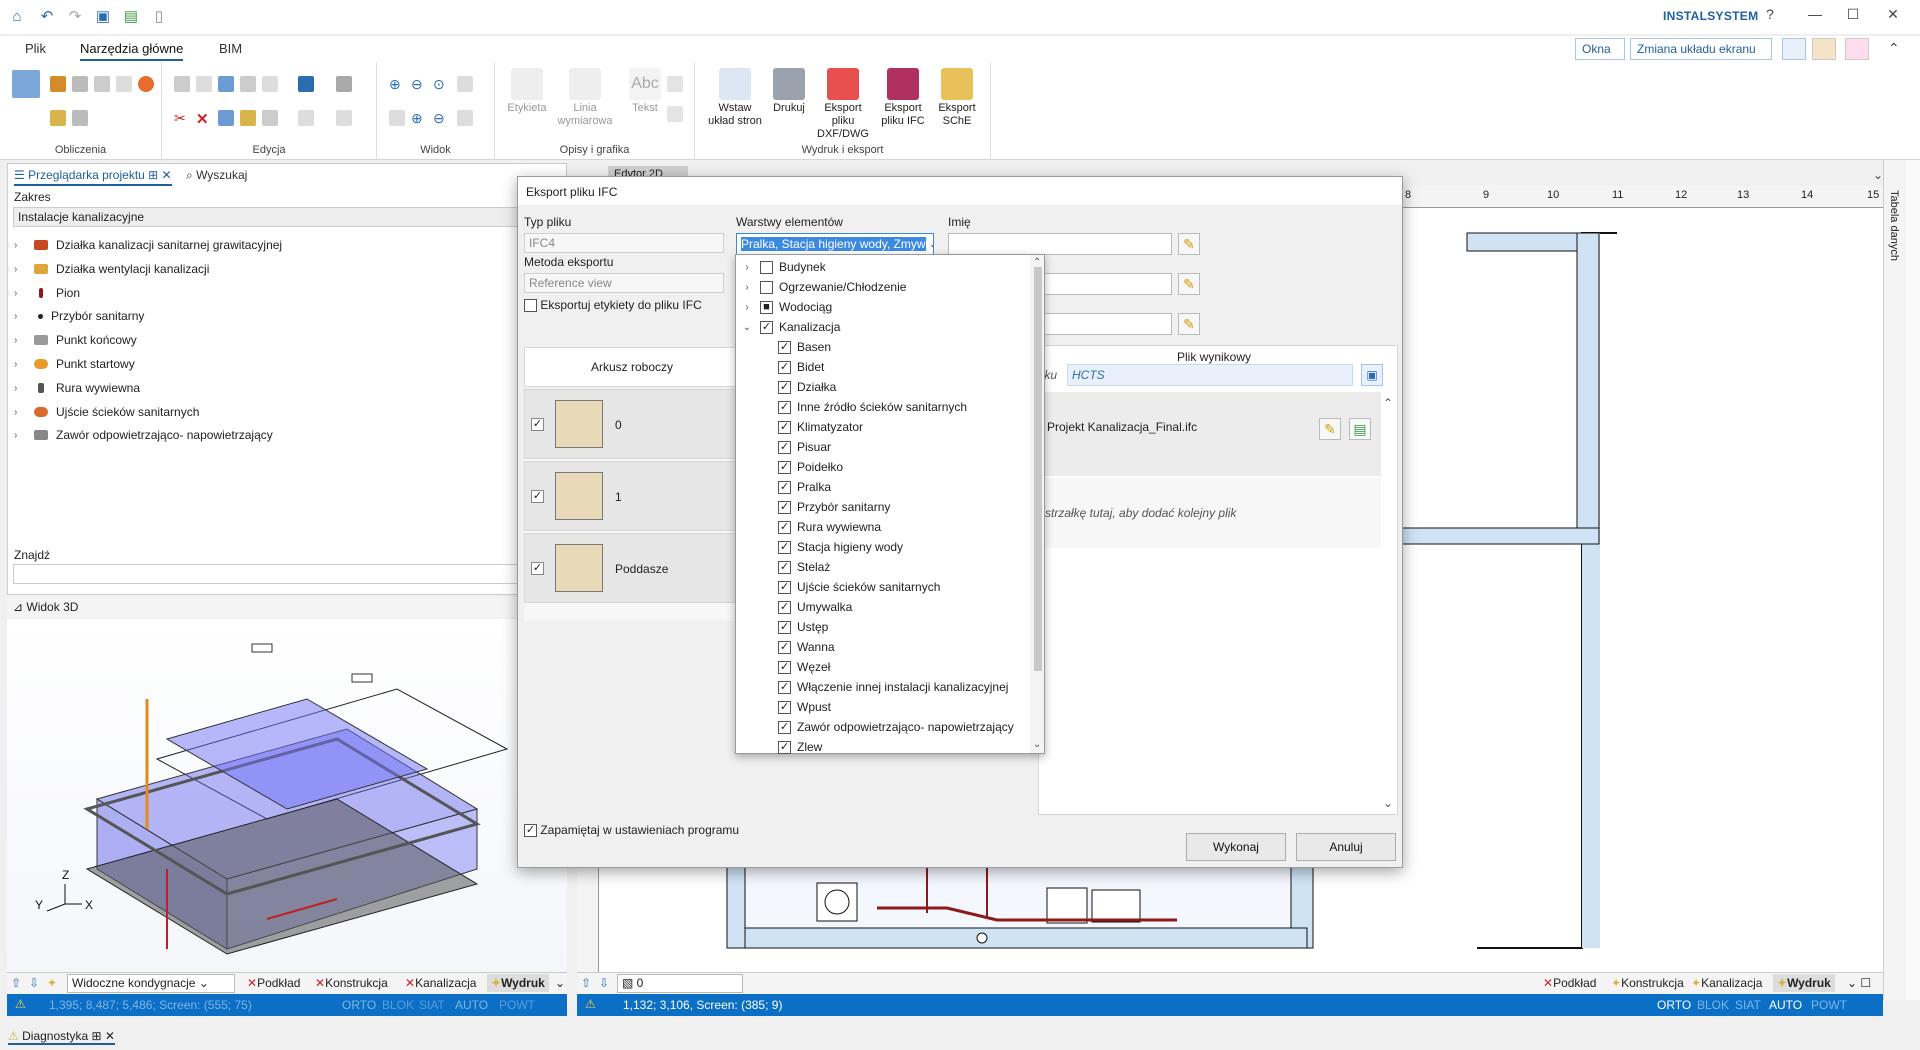  I want to click on tab-konstrukcja: ✕Konstrukcja, so click(351, 983).